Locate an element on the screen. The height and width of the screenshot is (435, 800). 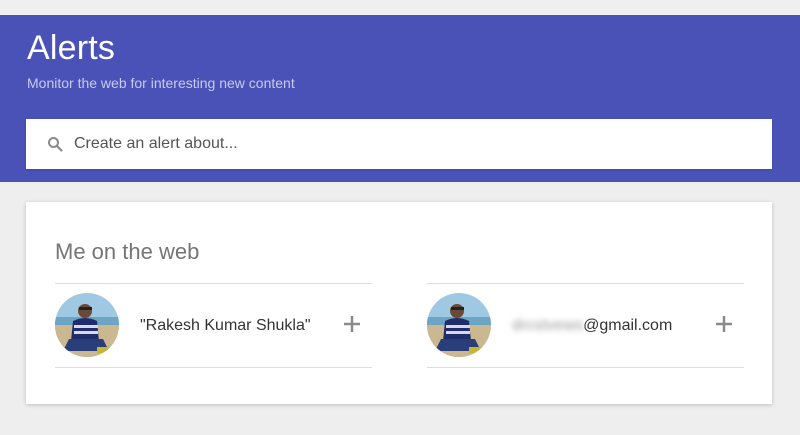
create-alert-search-box is located at coordinates (399, 144).